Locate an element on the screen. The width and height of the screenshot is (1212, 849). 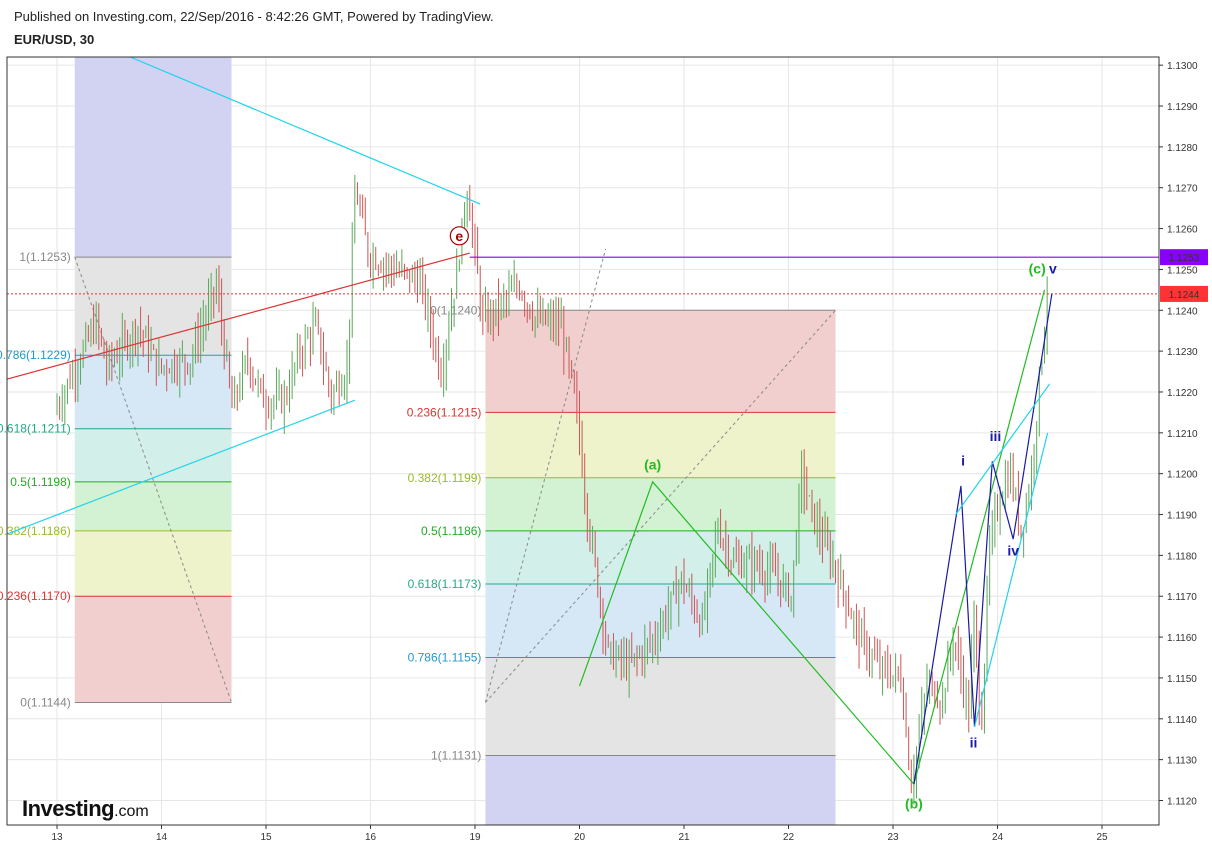
fib-left-level-label: 0.618(1.1211) is located at coordinates (35, 429).